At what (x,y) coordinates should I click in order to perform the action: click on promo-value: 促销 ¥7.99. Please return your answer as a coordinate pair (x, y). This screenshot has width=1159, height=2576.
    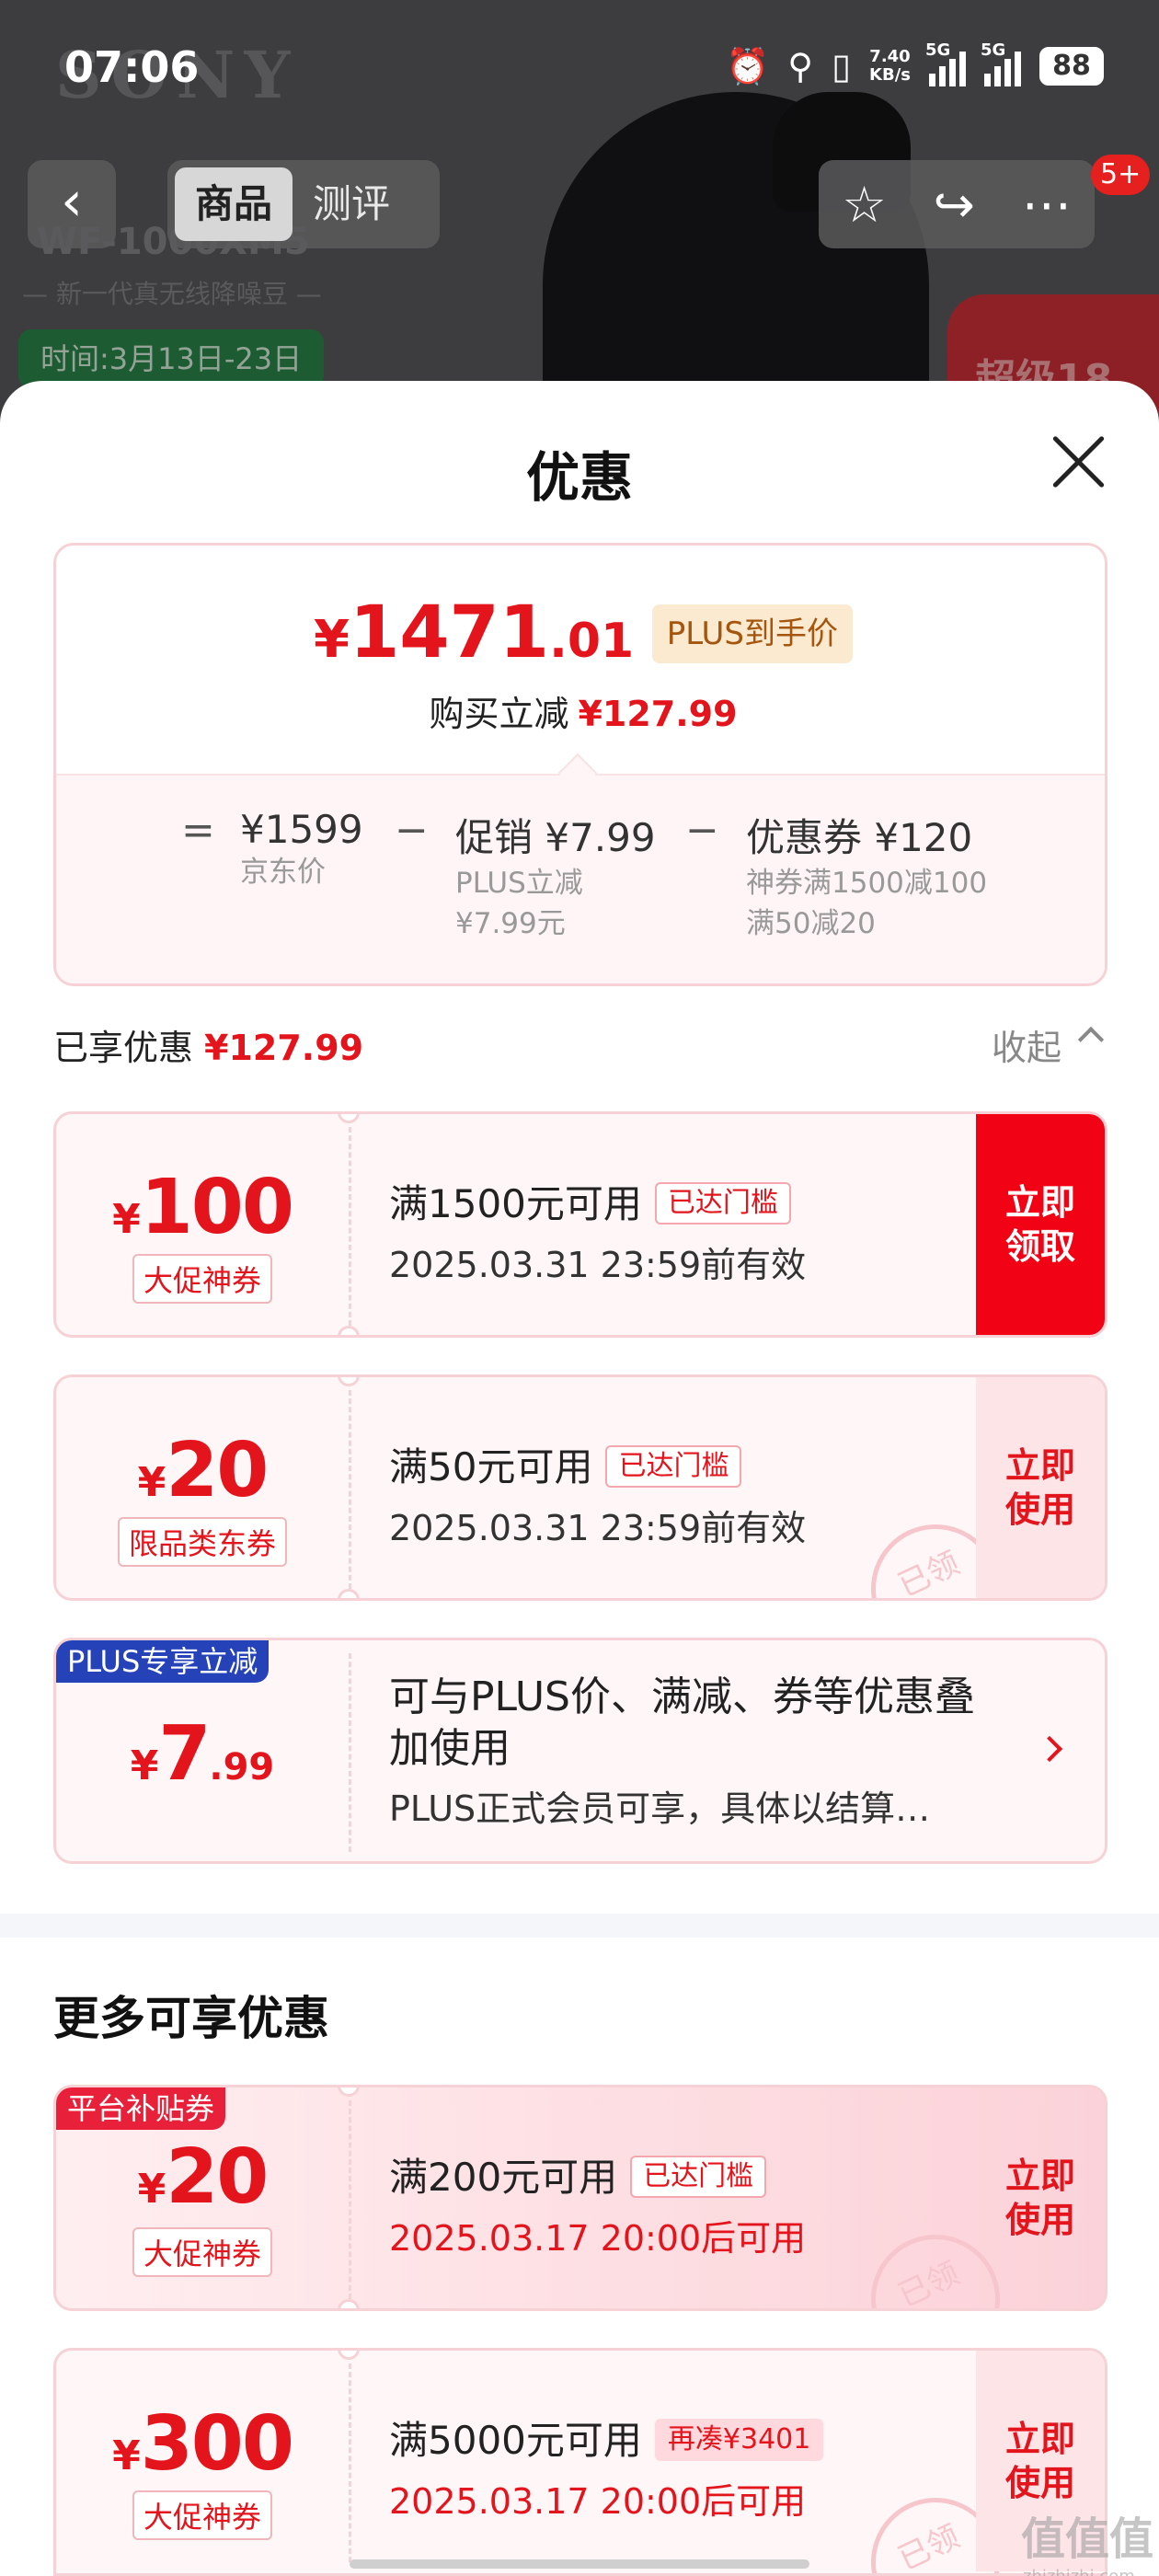
    Looking at the image, I should click on (555, 837).